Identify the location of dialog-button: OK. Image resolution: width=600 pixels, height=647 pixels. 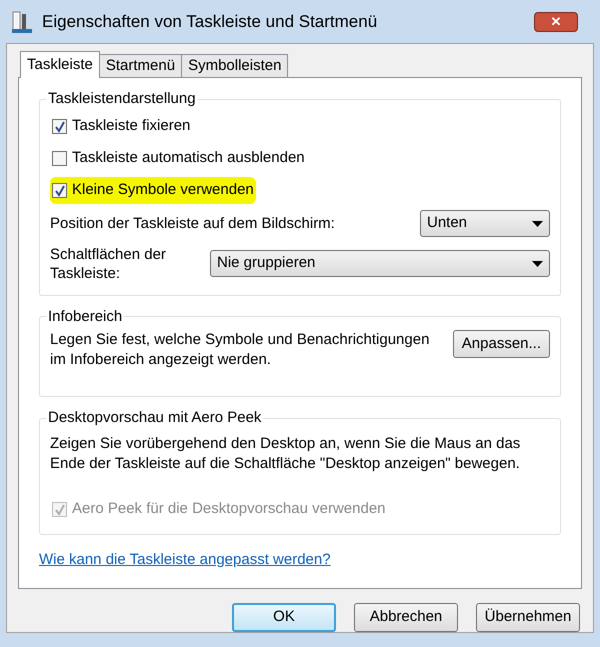
(284, 617).